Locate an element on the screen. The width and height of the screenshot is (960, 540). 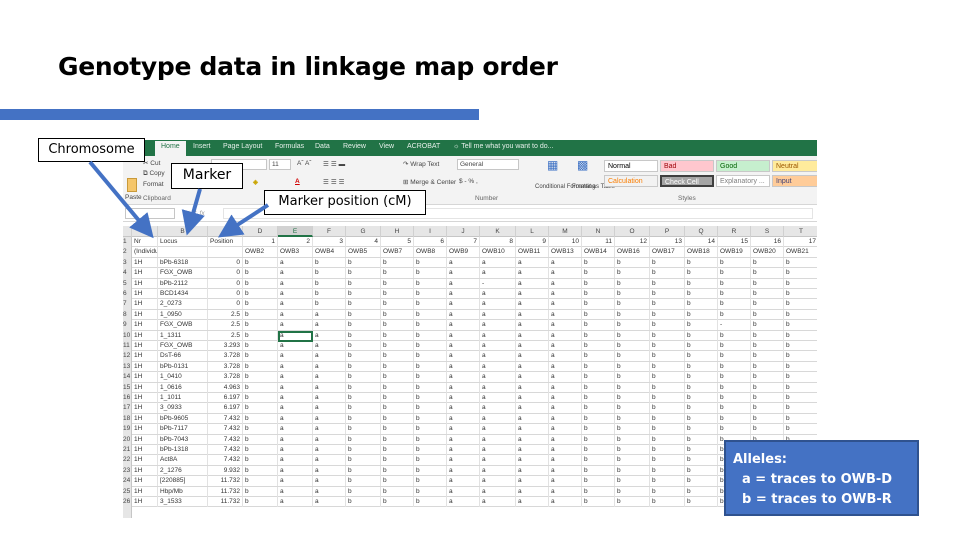
cell-h5: b is located at coordinates (397, 283).